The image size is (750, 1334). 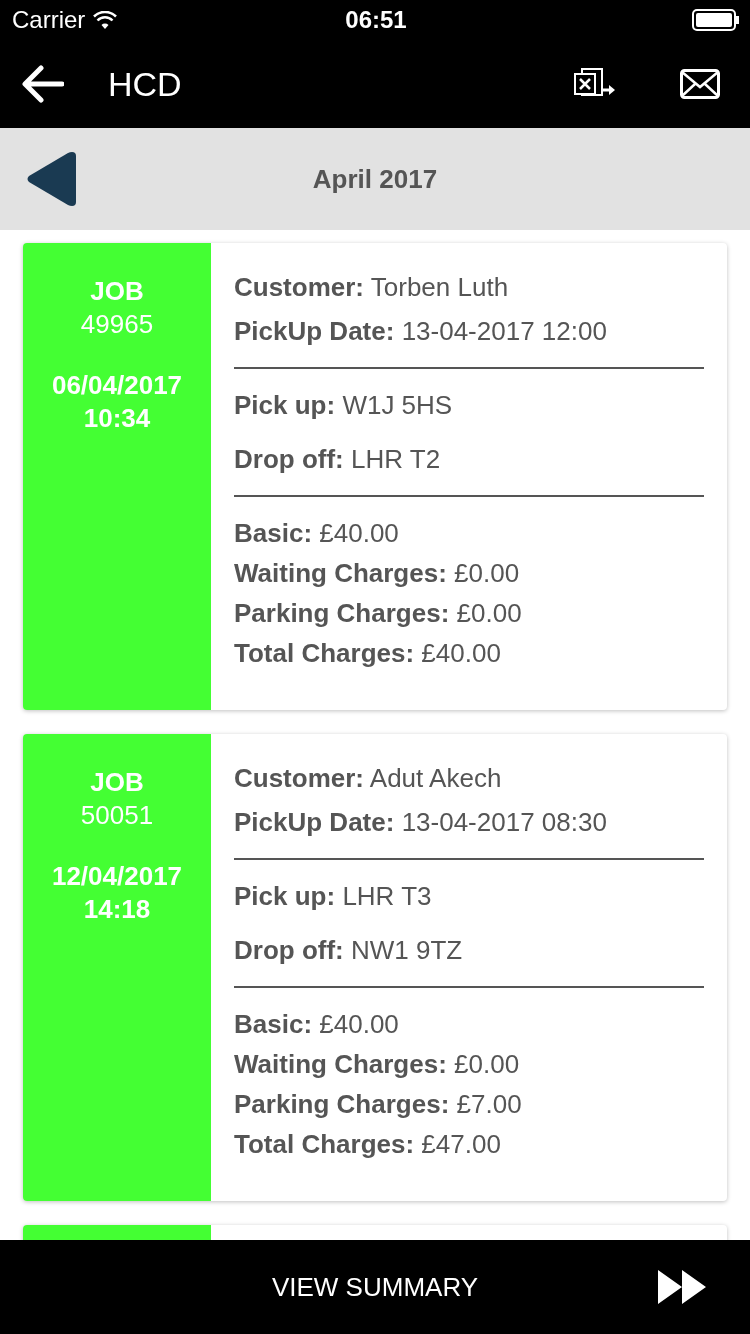 I want to click on job-detail-line: Pick up: LHR T3, so click(x=333, y=896).